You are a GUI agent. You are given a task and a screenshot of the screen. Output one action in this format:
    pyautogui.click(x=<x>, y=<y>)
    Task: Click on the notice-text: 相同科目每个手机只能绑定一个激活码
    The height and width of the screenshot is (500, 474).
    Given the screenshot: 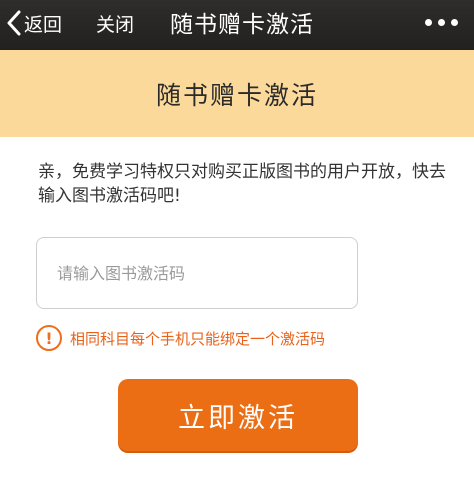 What is the action you would take?
    pyautogui.click(x=198, y=338)
    